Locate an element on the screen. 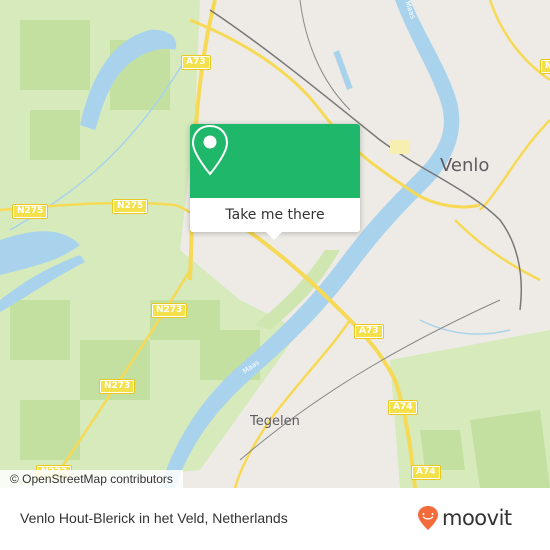  map-pin-icon is located at coordinates (210, 150).